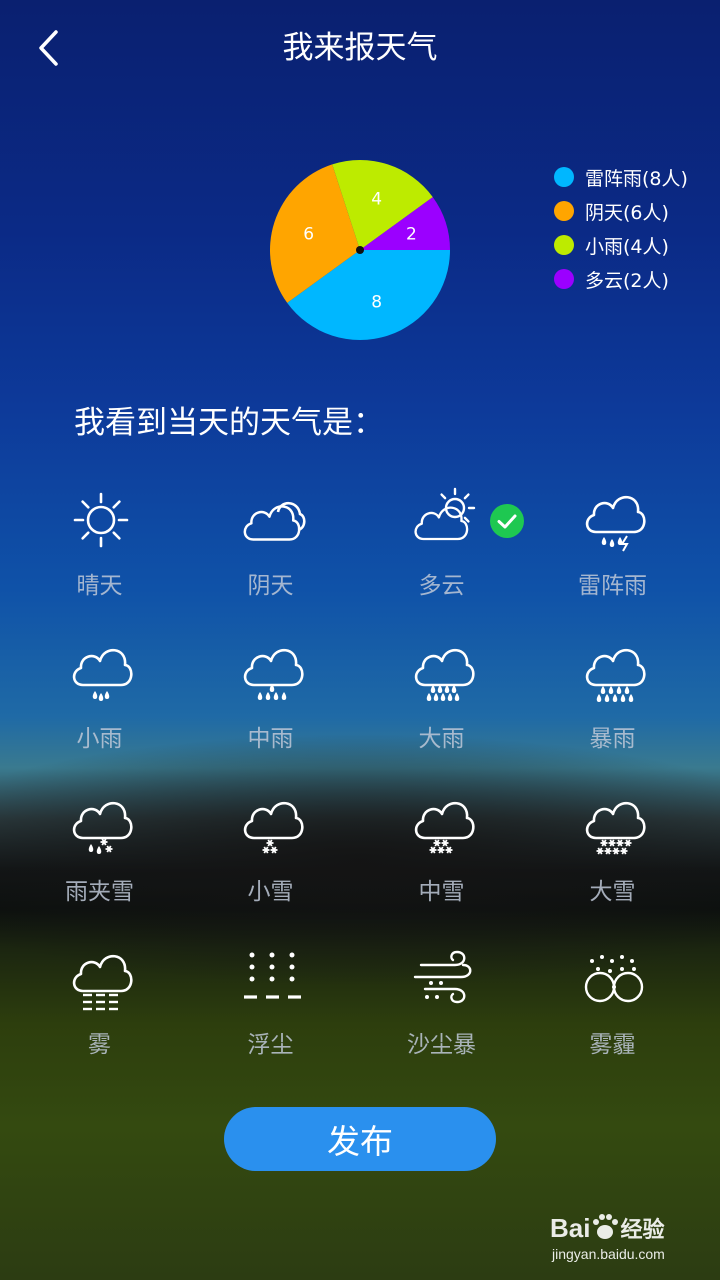 This screenshot has width=720, height=1280. What do you see at coordinates (270, 739) in the screenshot?
I see `weather-option-label: 中雨` at bounding box center [270, 739].